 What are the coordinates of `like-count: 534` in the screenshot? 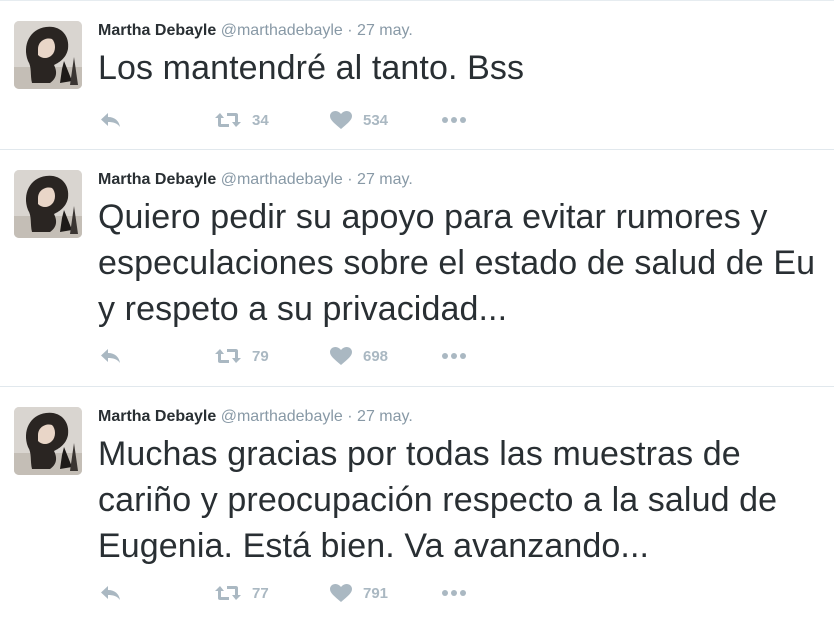 It's located at (376, 120).